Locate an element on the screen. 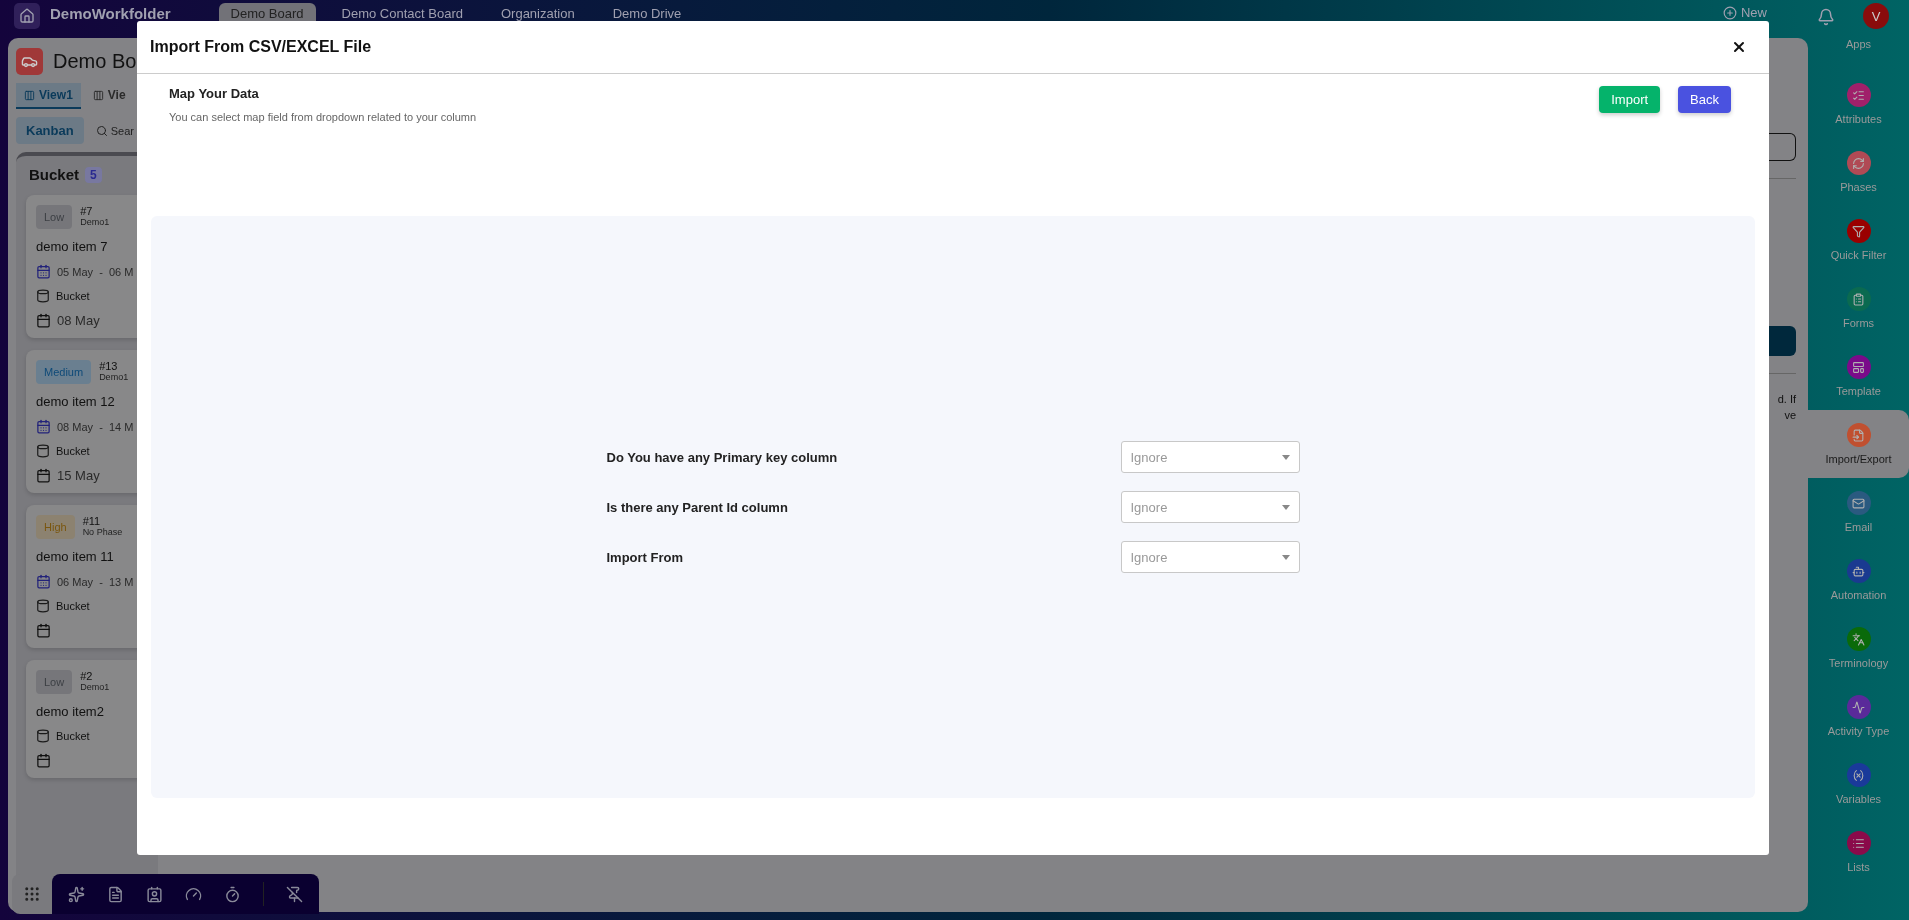  priority-tag: Medium is located at coordinates (64, 372).